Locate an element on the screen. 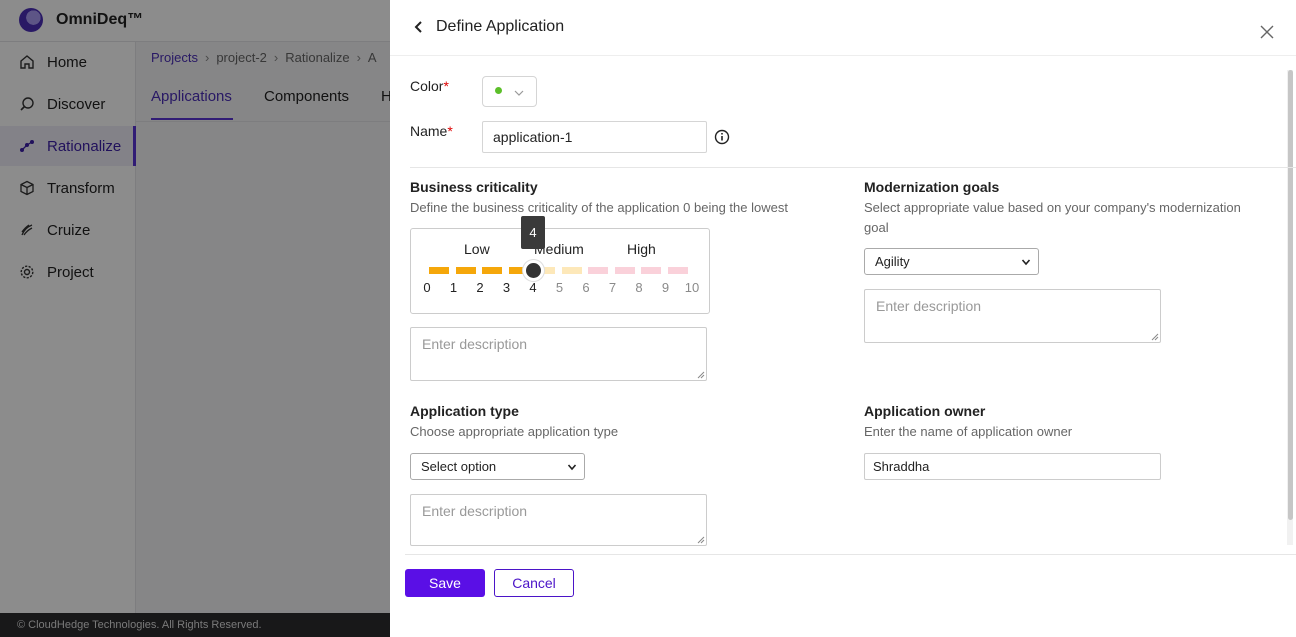 The width and height of the screenshot is (1296, 637). level-low: Low is located at coordinates (477, 249).